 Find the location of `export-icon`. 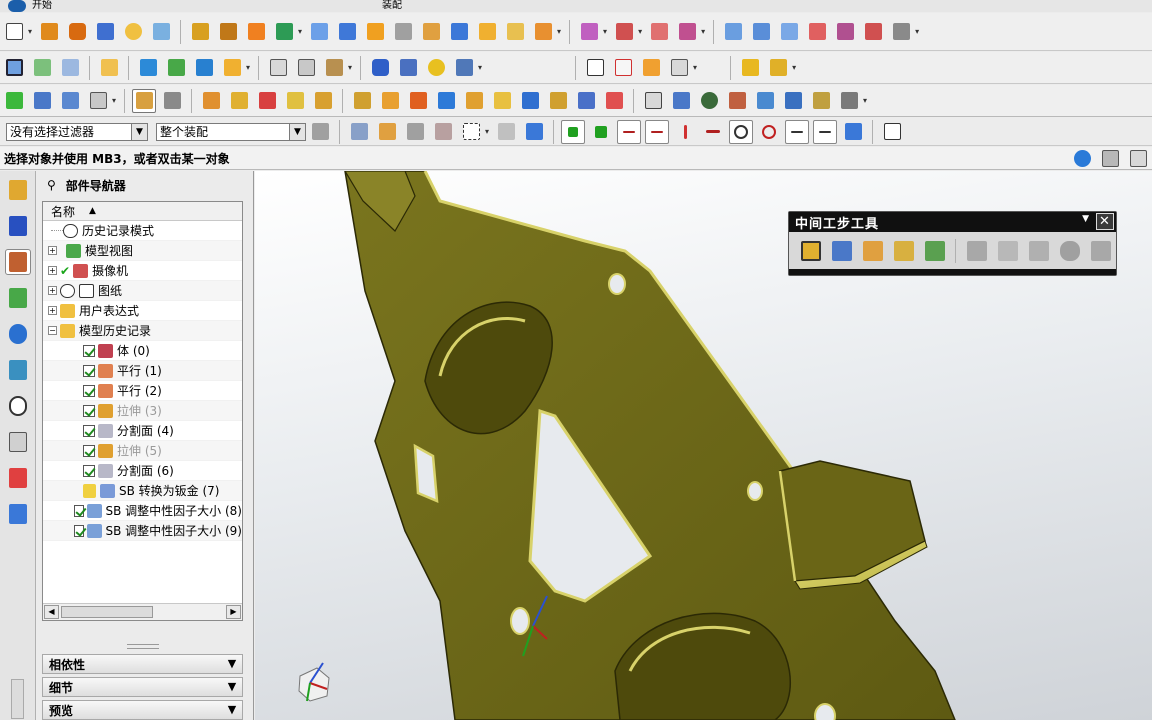

export-icon is located at coordinates (934, 250).